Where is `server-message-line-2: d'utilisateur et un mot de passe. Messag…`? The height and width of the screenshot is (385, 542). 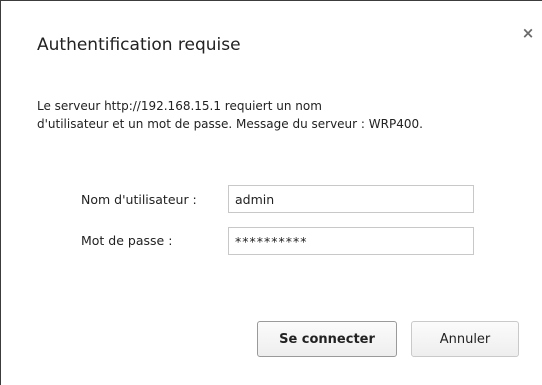 server-message-line-2: d'utilisateur et un mot de passe. Messag… is located at coordinates (230, 124).